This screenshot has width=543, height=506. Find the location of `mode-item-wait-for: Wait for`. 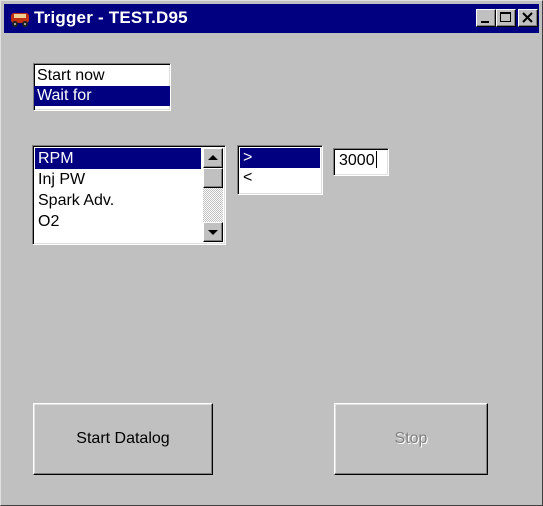

mode-item-wait-for: Wait for is located at coordinates (102, 96).